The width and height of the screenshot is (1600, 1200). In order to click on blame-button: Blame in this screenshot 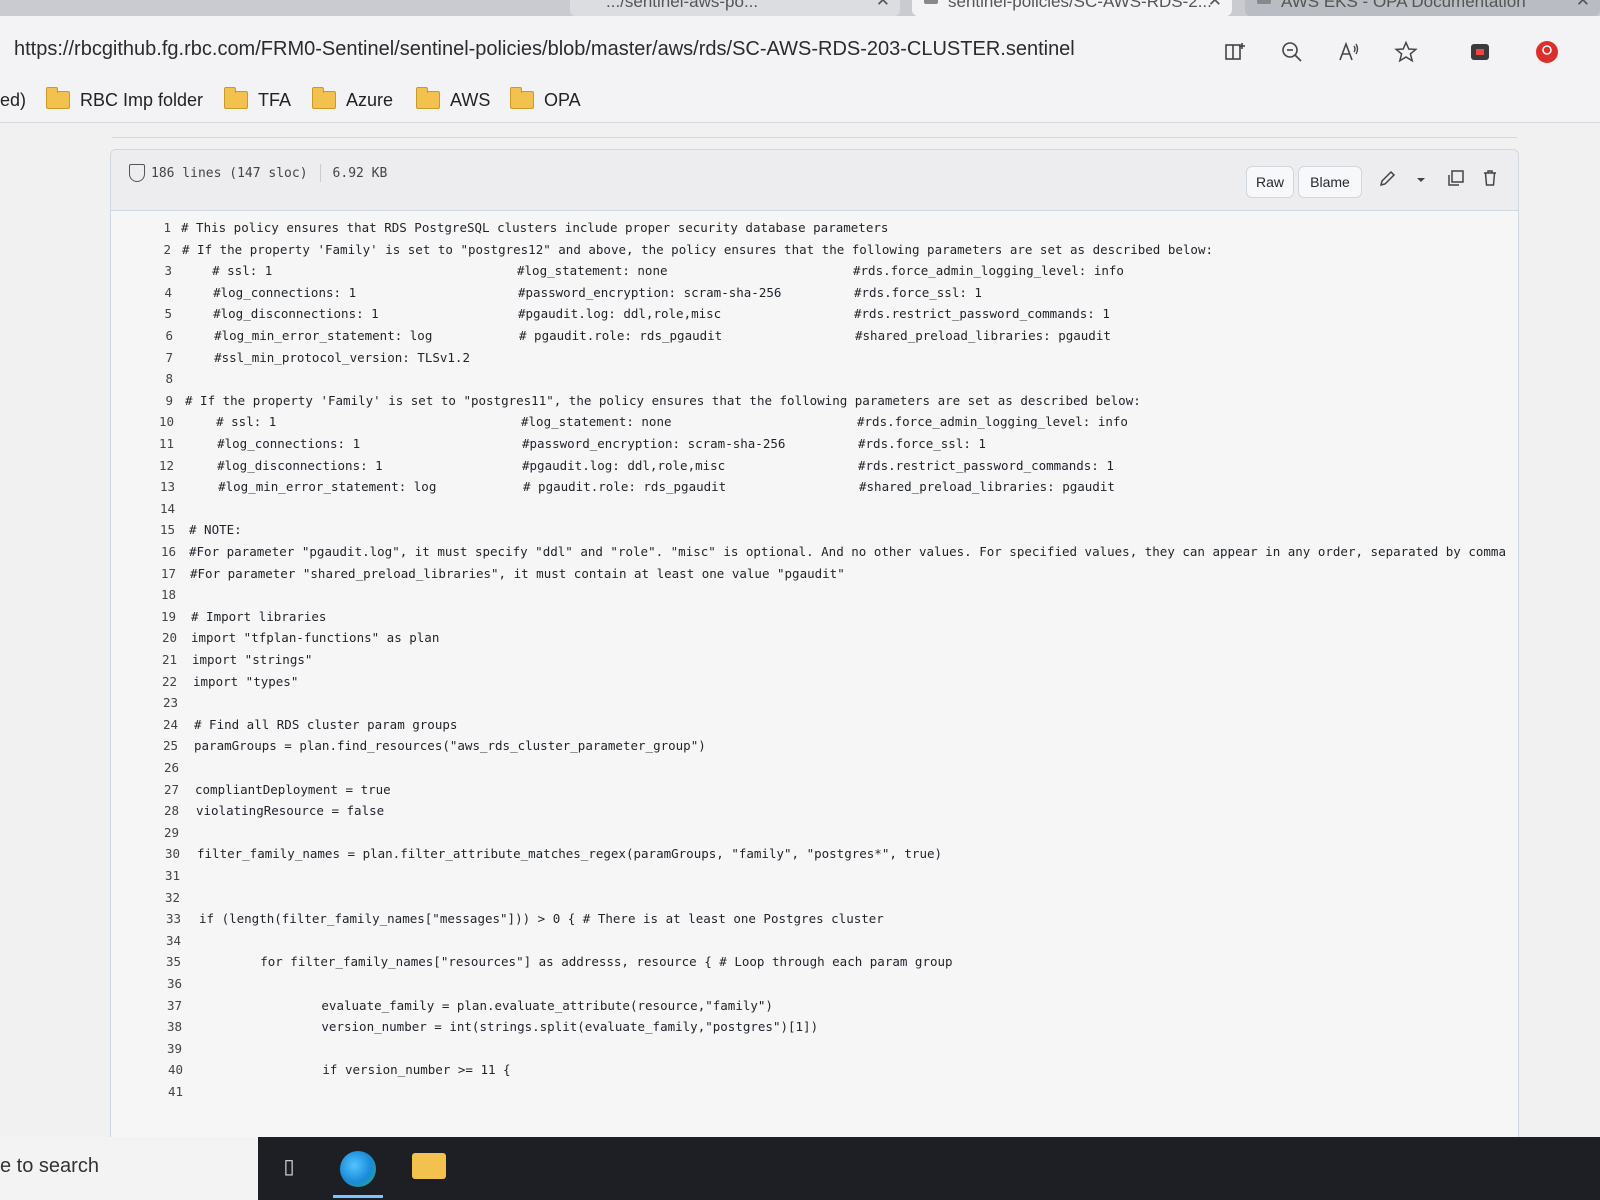, I will do `click(1330, 182)`.